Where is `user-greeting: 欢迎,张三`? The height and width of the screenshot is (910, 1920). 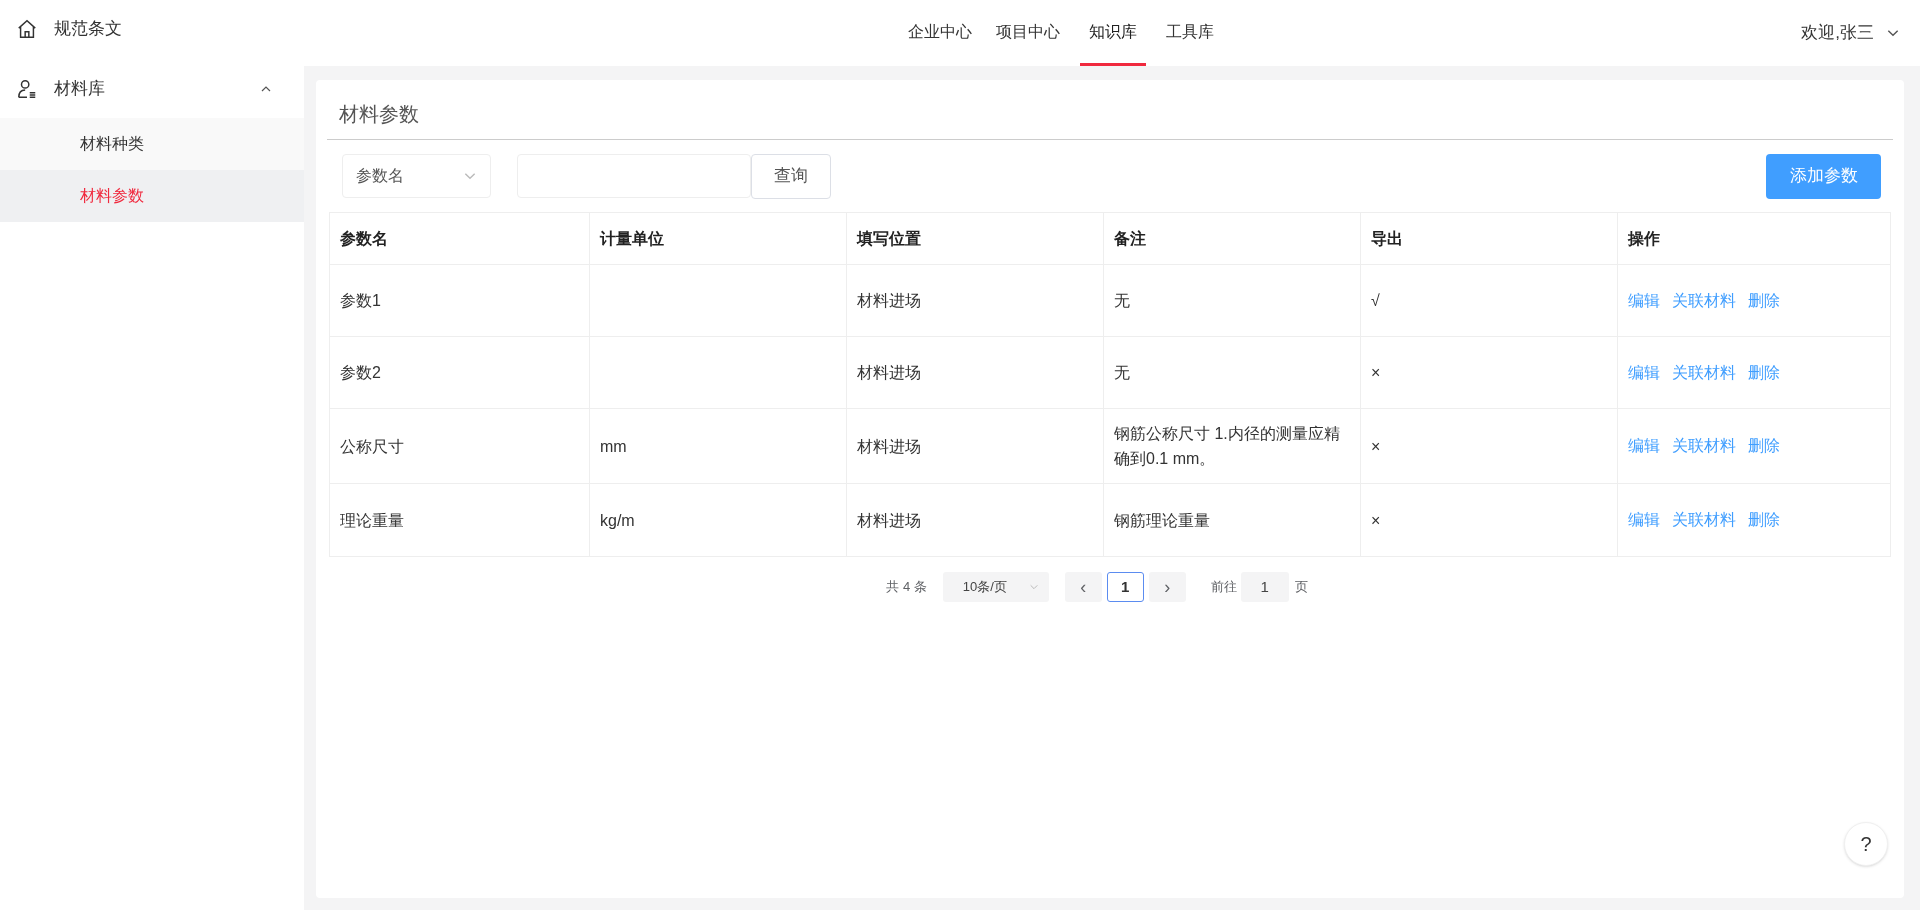 user-greeting: 欢迎,张三 is located at coordinates (1837, 33).